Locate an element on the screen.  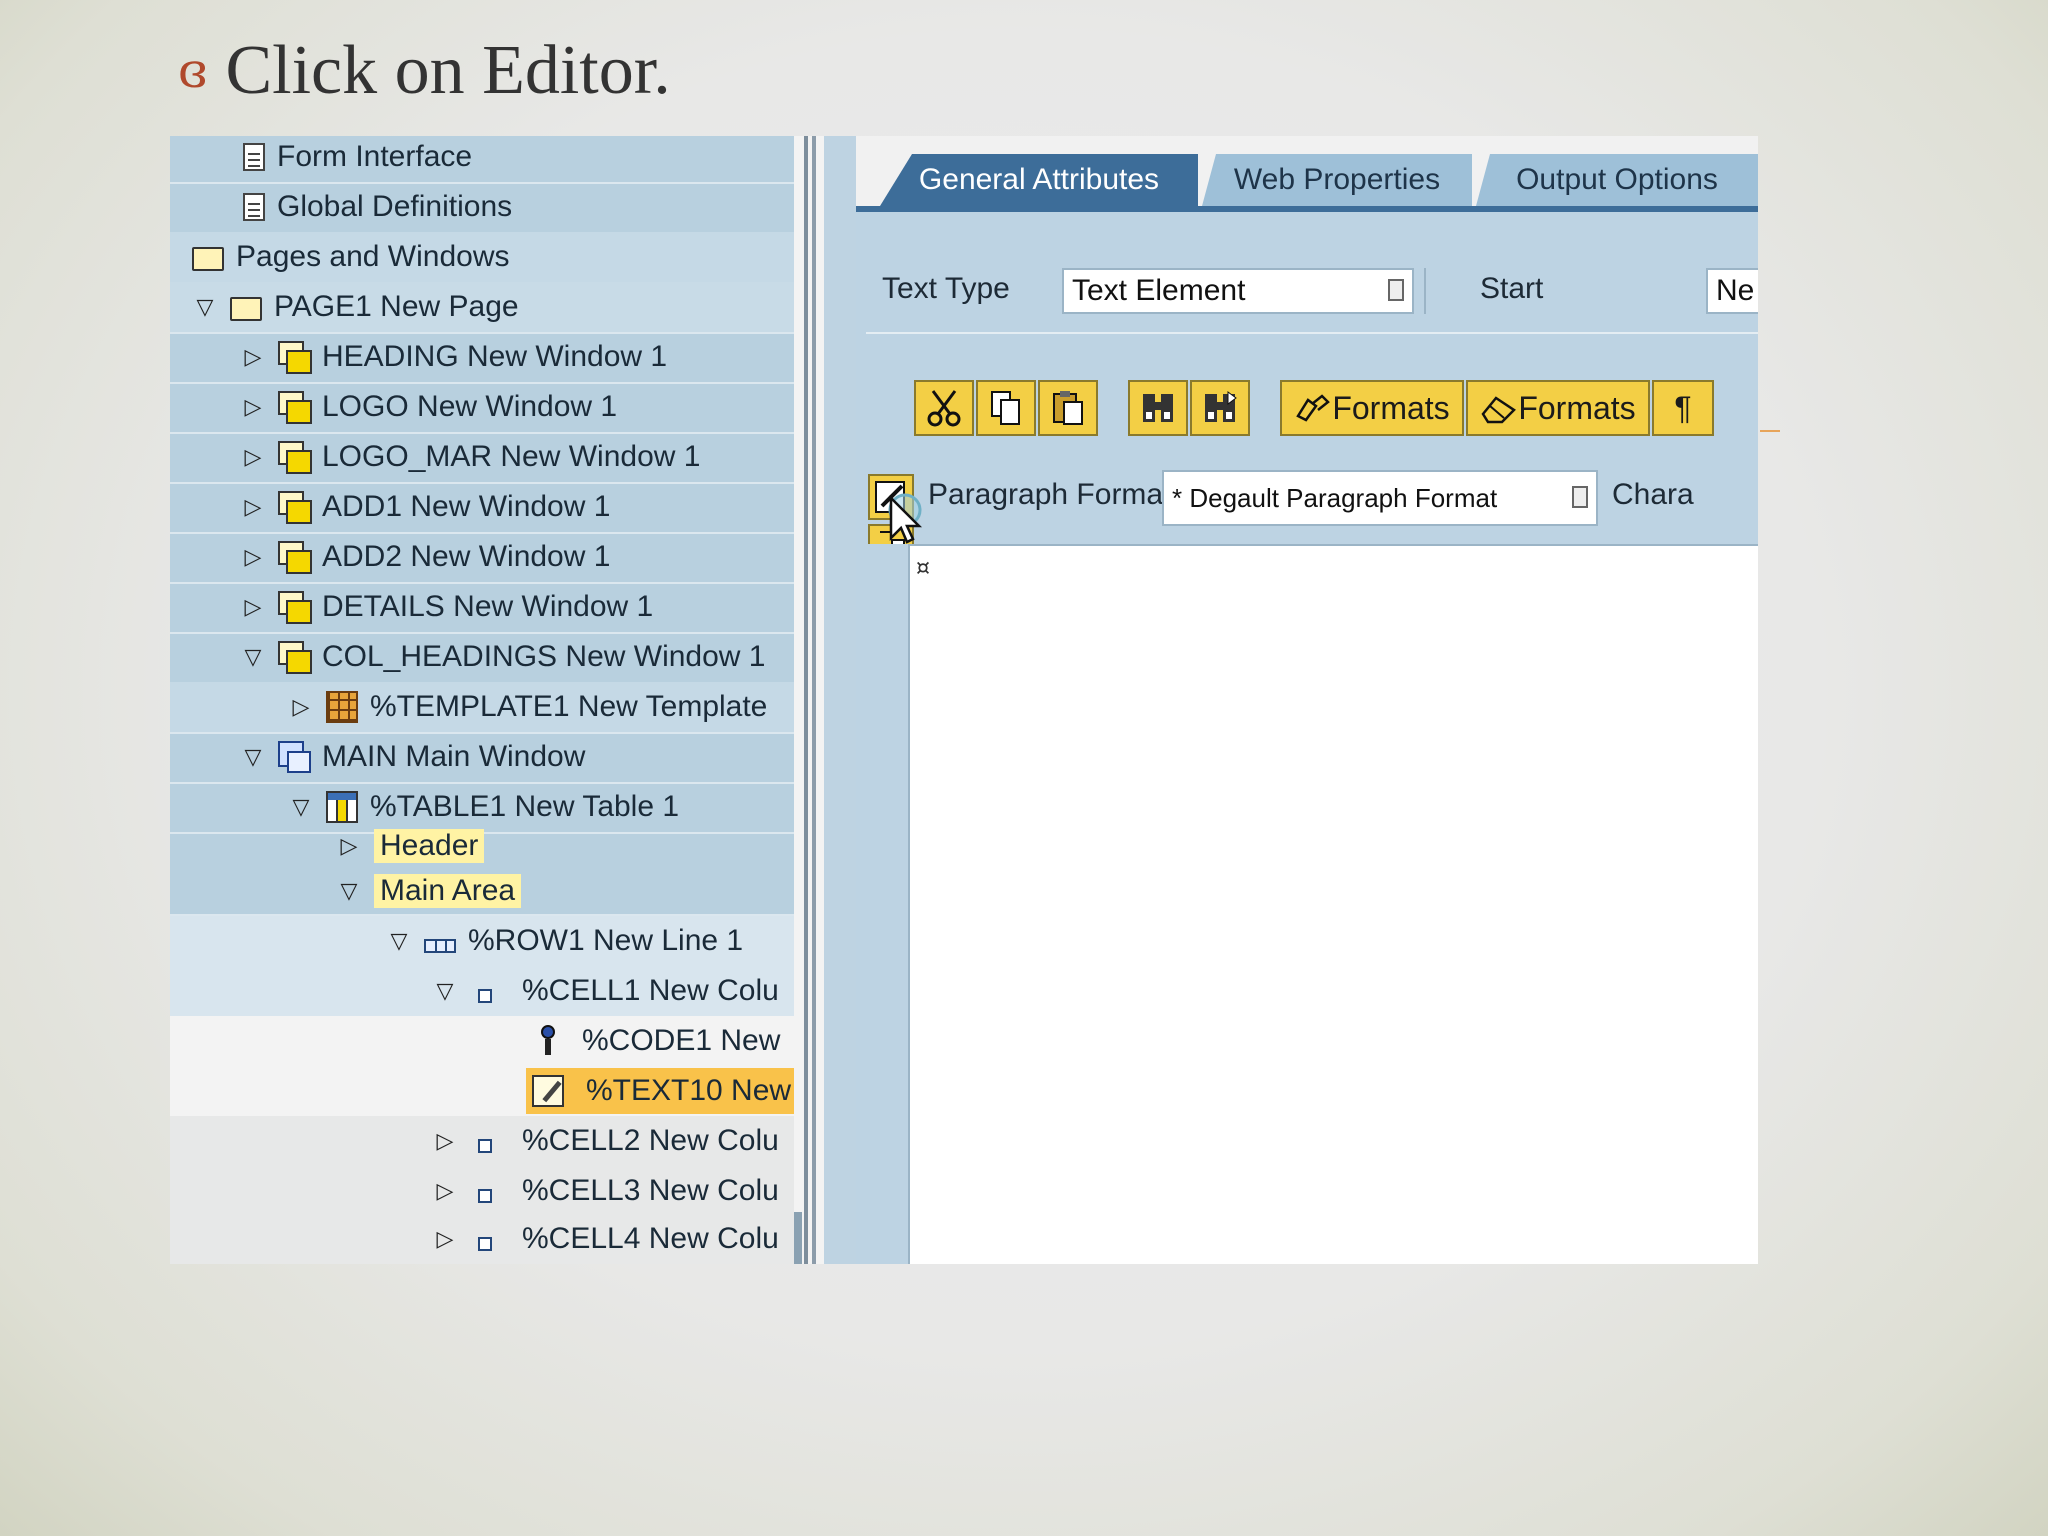
tree-node-cell4: ▷ %CELL4 New Colu is located at coordinates (482, 1239).